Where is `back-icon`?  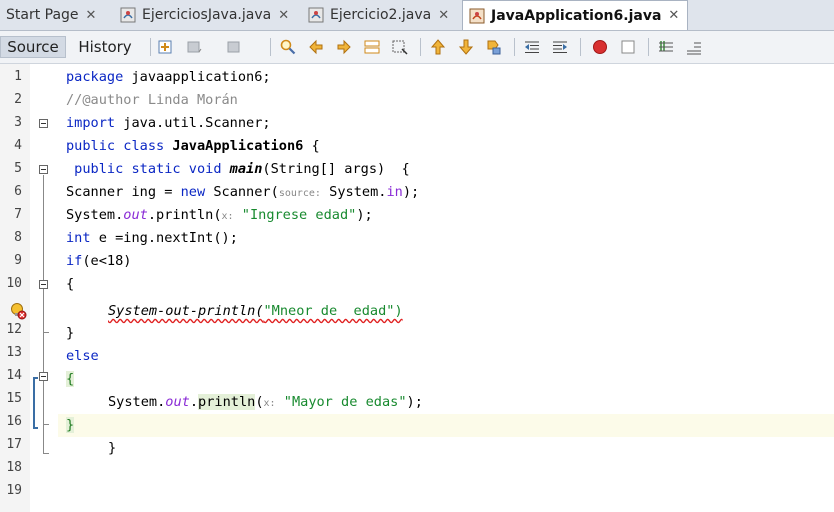 back-icon is located at coordinates (194, 47).